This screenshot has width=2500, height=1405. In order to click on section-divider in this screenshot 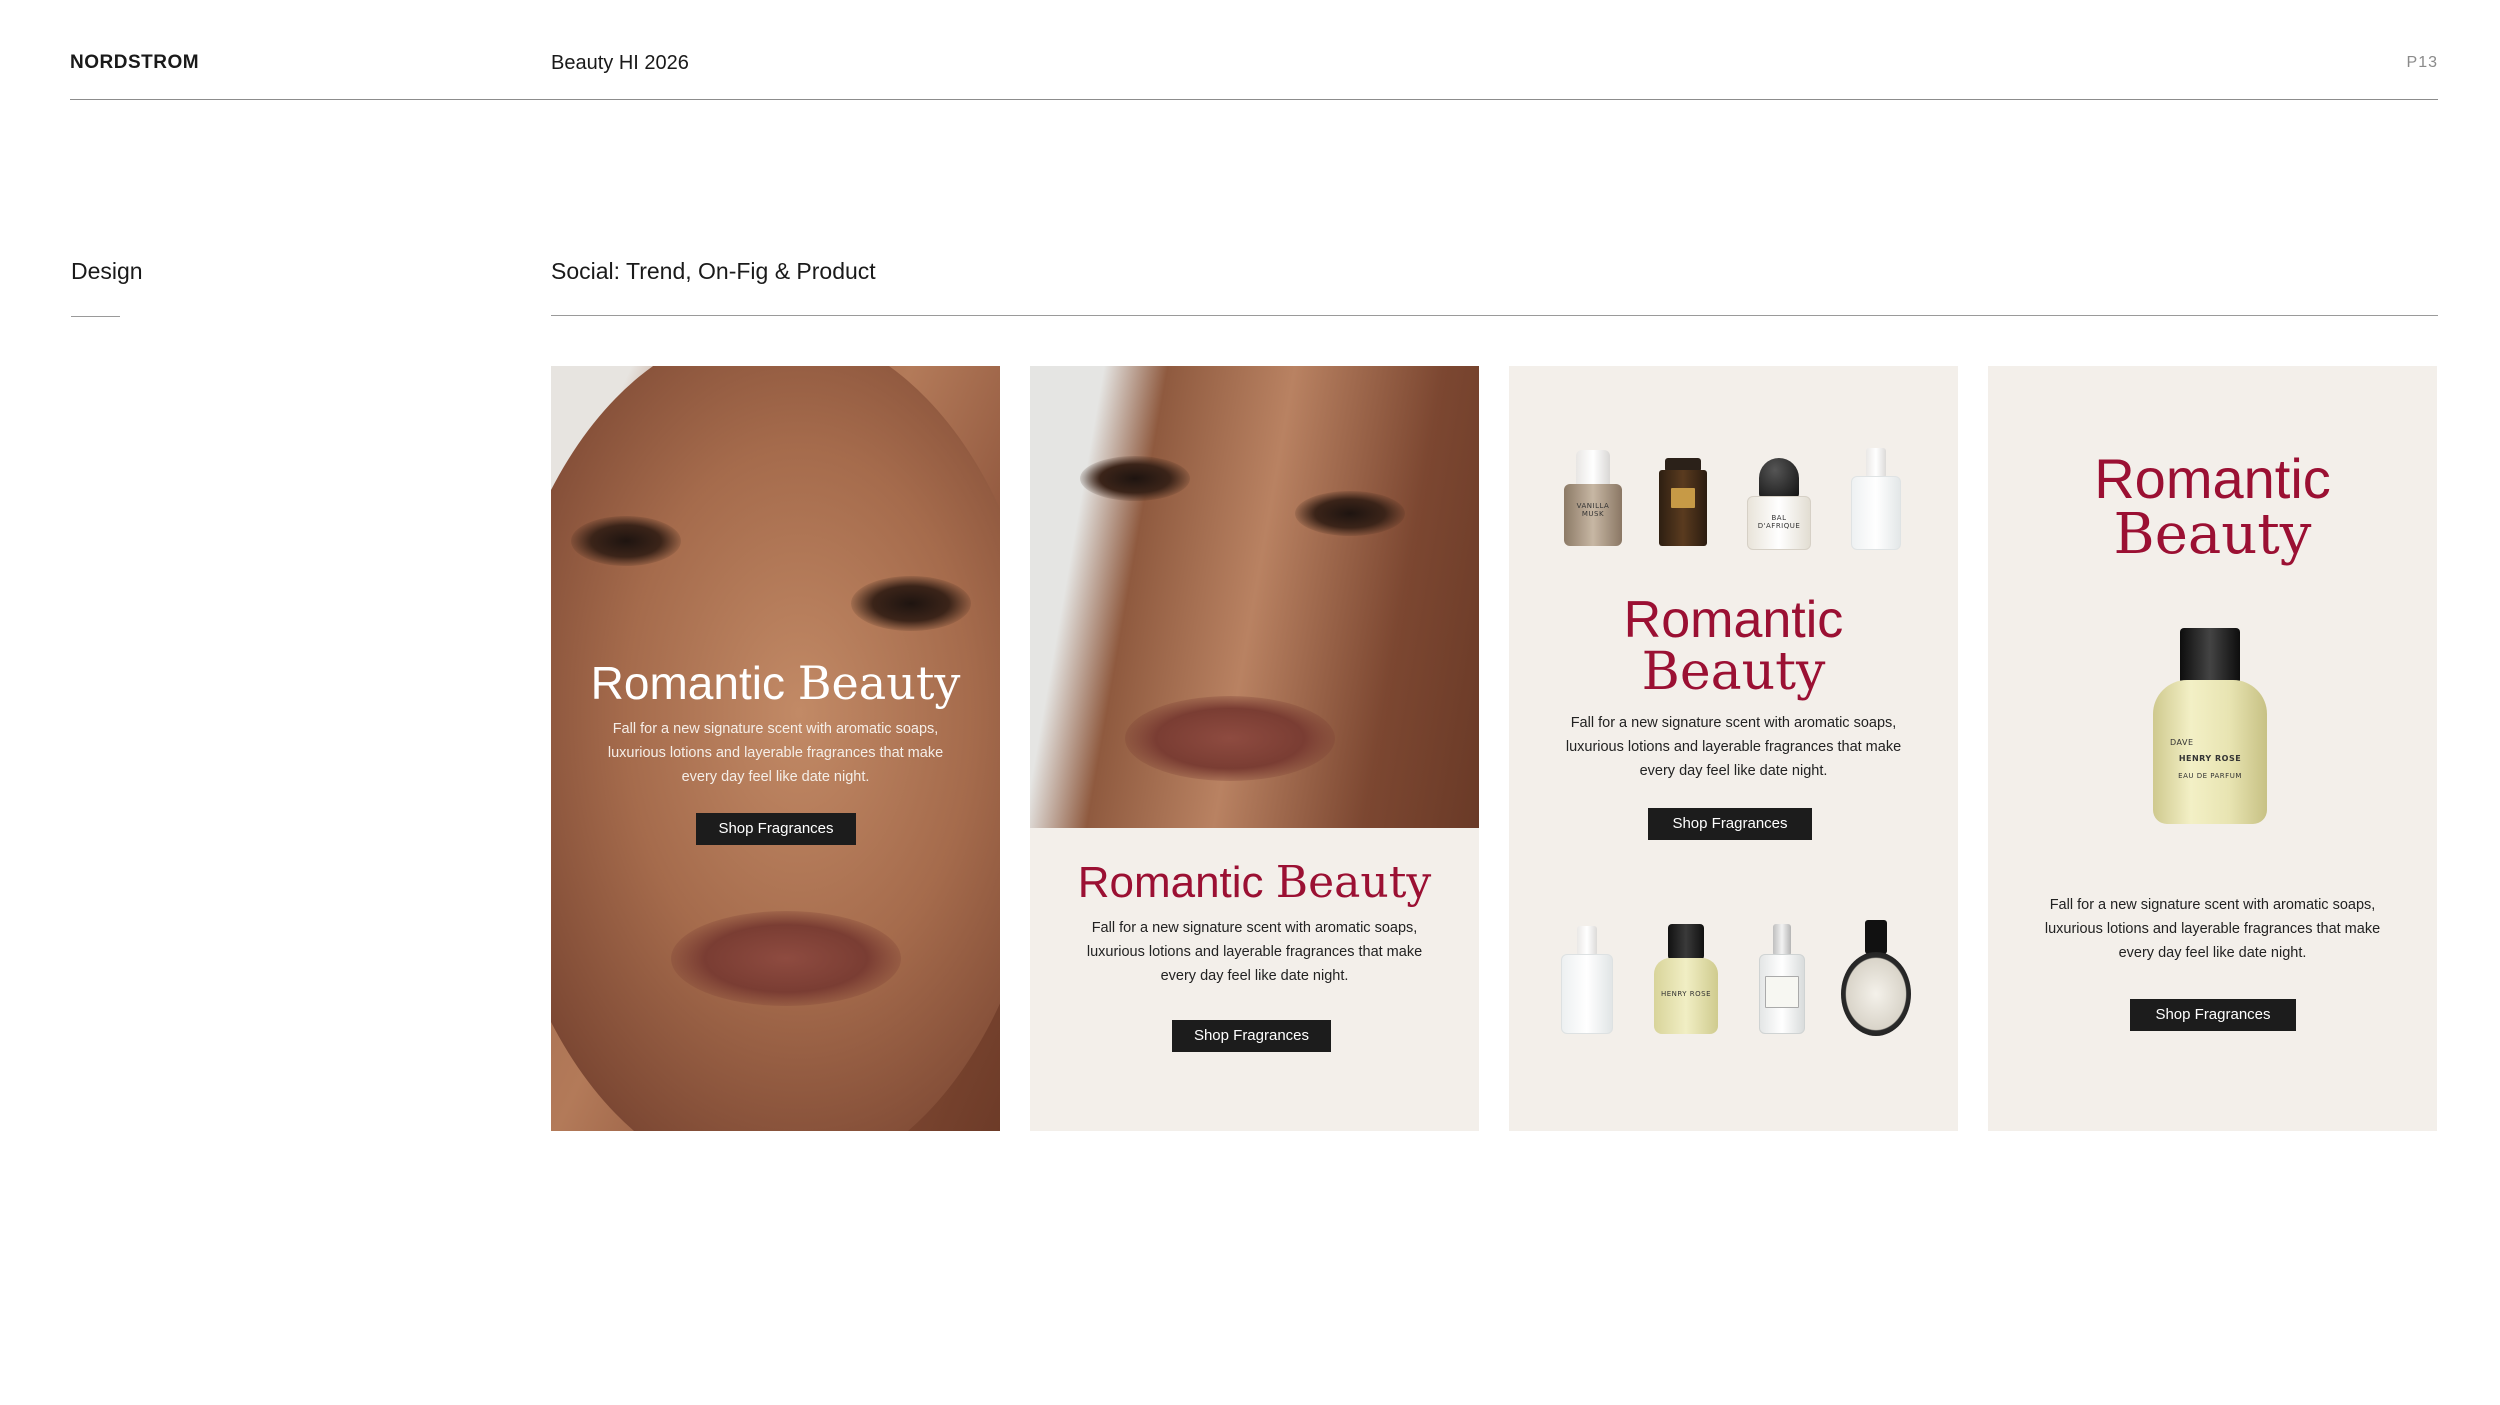, I will do `click(95, 316)`.